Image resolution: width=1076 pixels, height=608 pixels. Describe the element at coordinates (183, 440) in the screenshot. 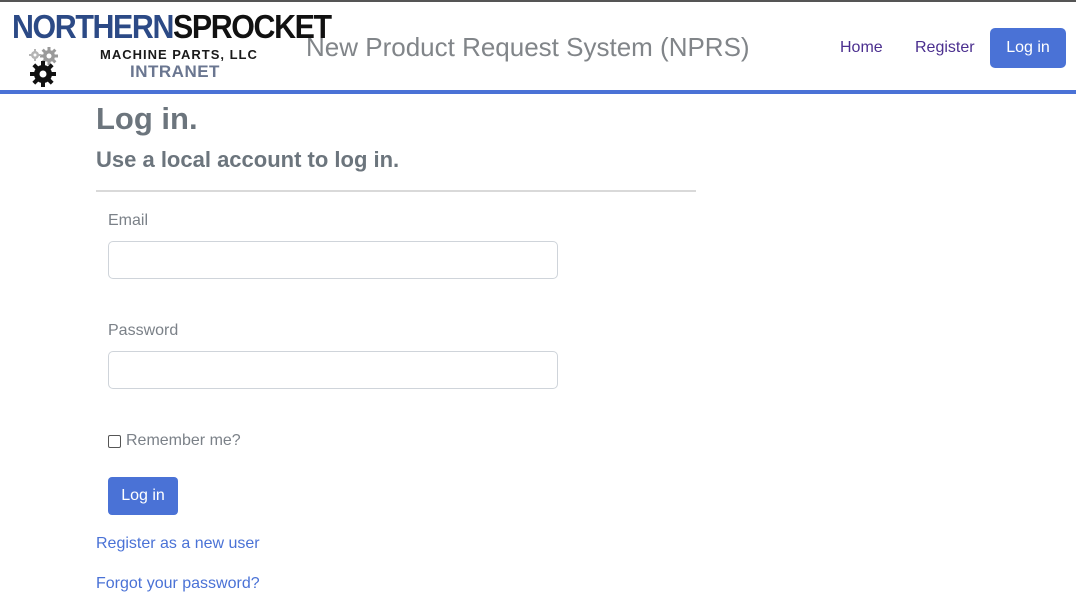

I see `remember-me-label: Remember me?` at that location.